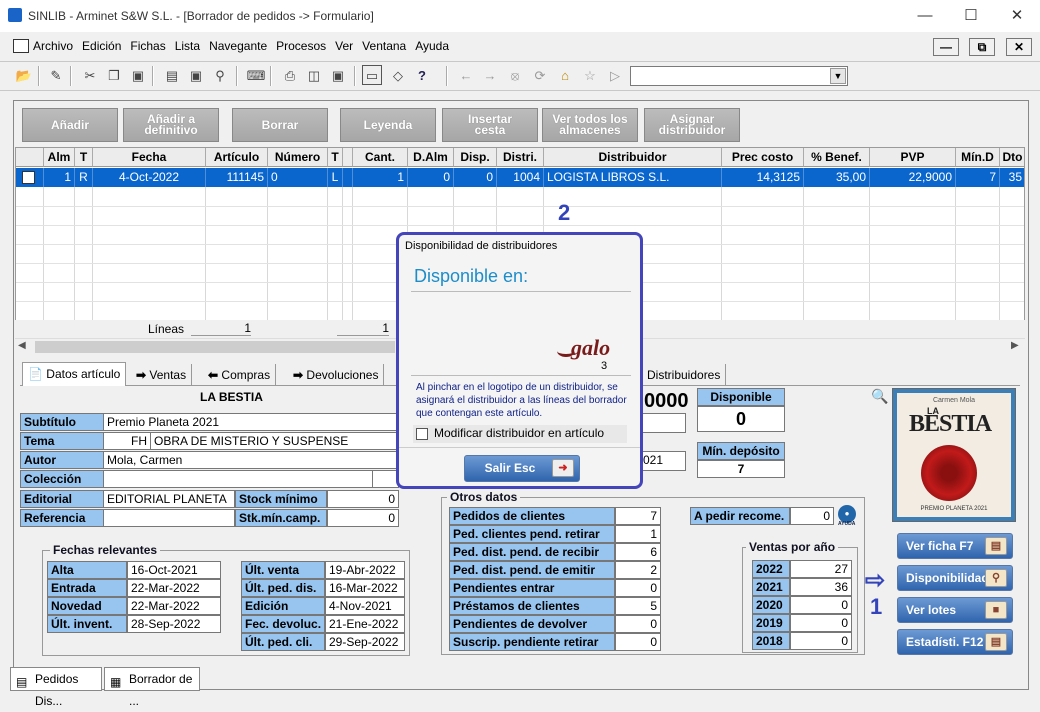 This screenshot has height=712, width=1040. Describe the element at coordinates (384, 46) in the screenshot. I see `menu-item-7: Ventana` at that location.